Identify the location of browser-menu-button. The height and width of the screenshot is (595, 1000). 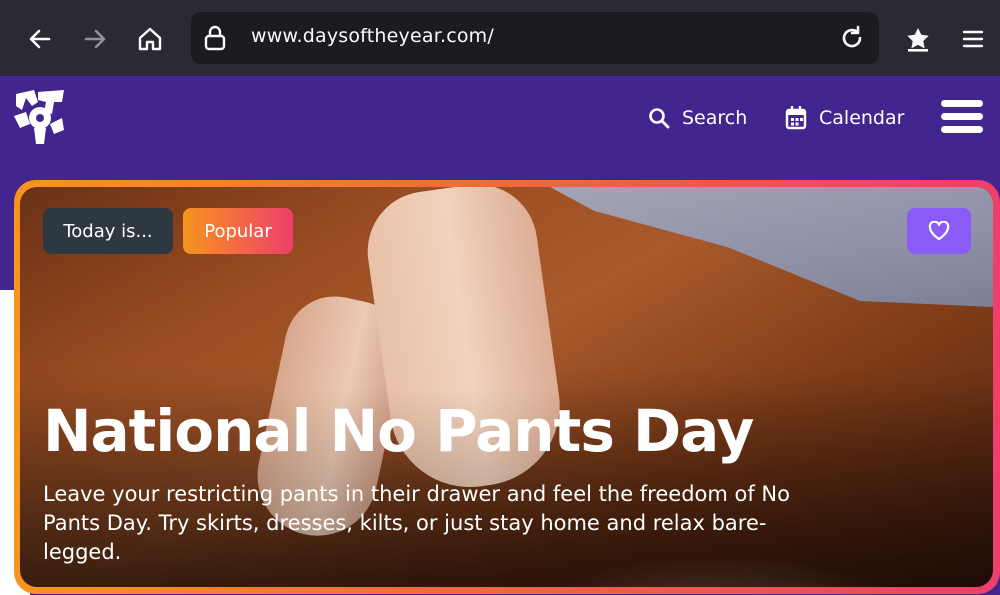
(973, 39).